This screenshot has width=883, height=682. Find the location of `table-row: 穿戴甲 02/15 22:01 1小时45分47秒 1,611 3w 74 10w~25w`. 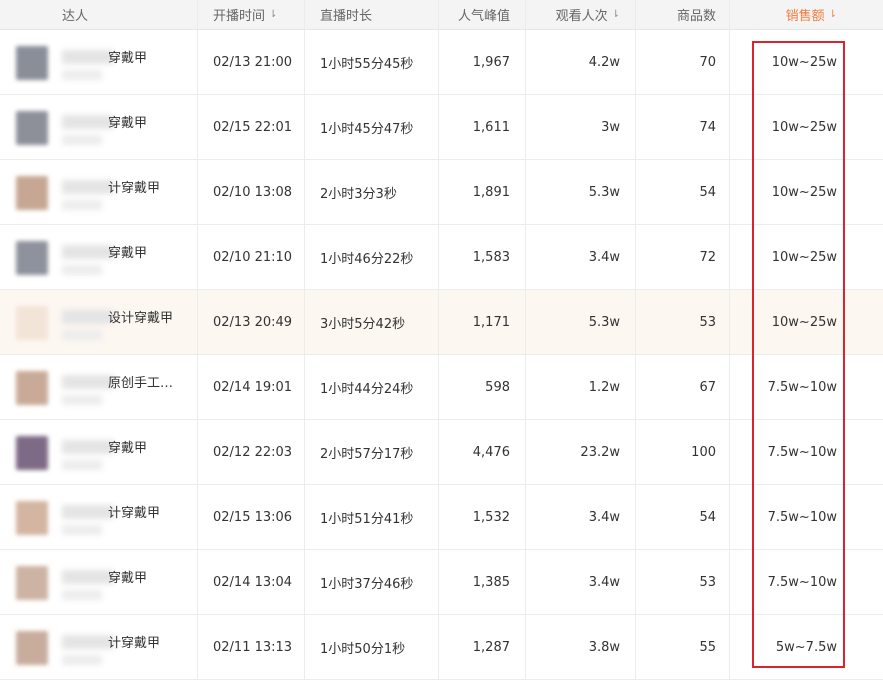

table-row: 穿戴甲 02/15 22:01 1小时45分47秒 1,611 3w 74 10w~25w is located at coordinates (441, 127).